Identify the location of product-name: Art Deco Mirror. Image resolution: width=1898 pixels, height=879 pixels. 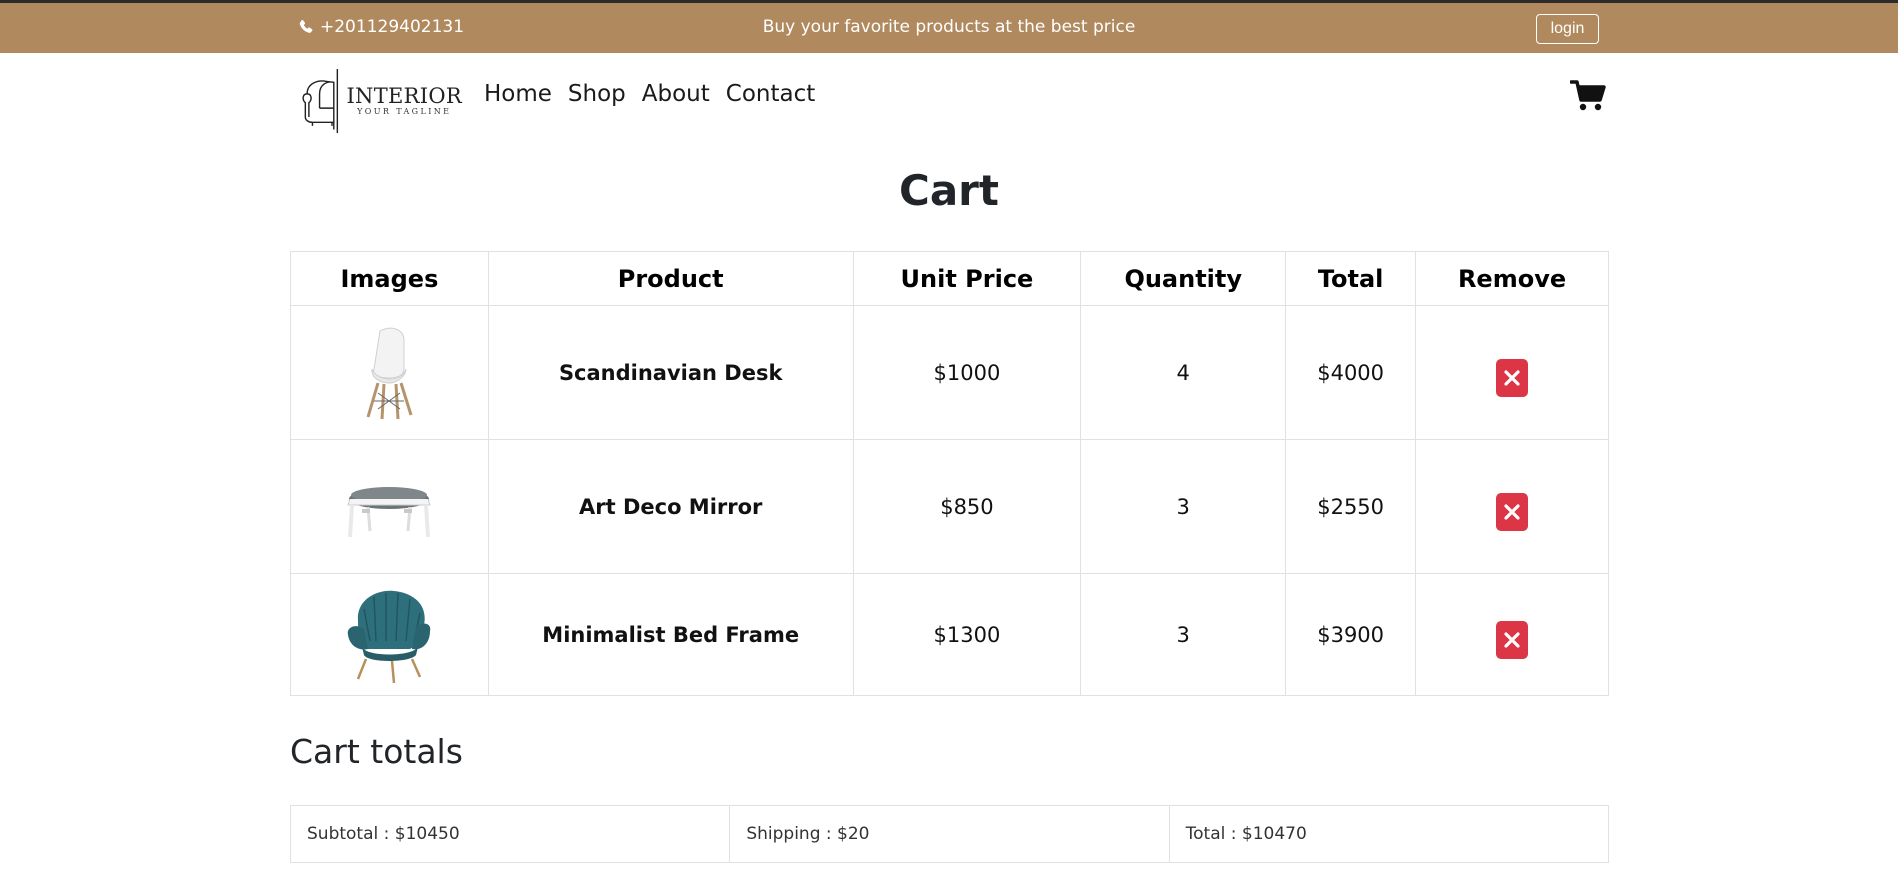
(670, 506).